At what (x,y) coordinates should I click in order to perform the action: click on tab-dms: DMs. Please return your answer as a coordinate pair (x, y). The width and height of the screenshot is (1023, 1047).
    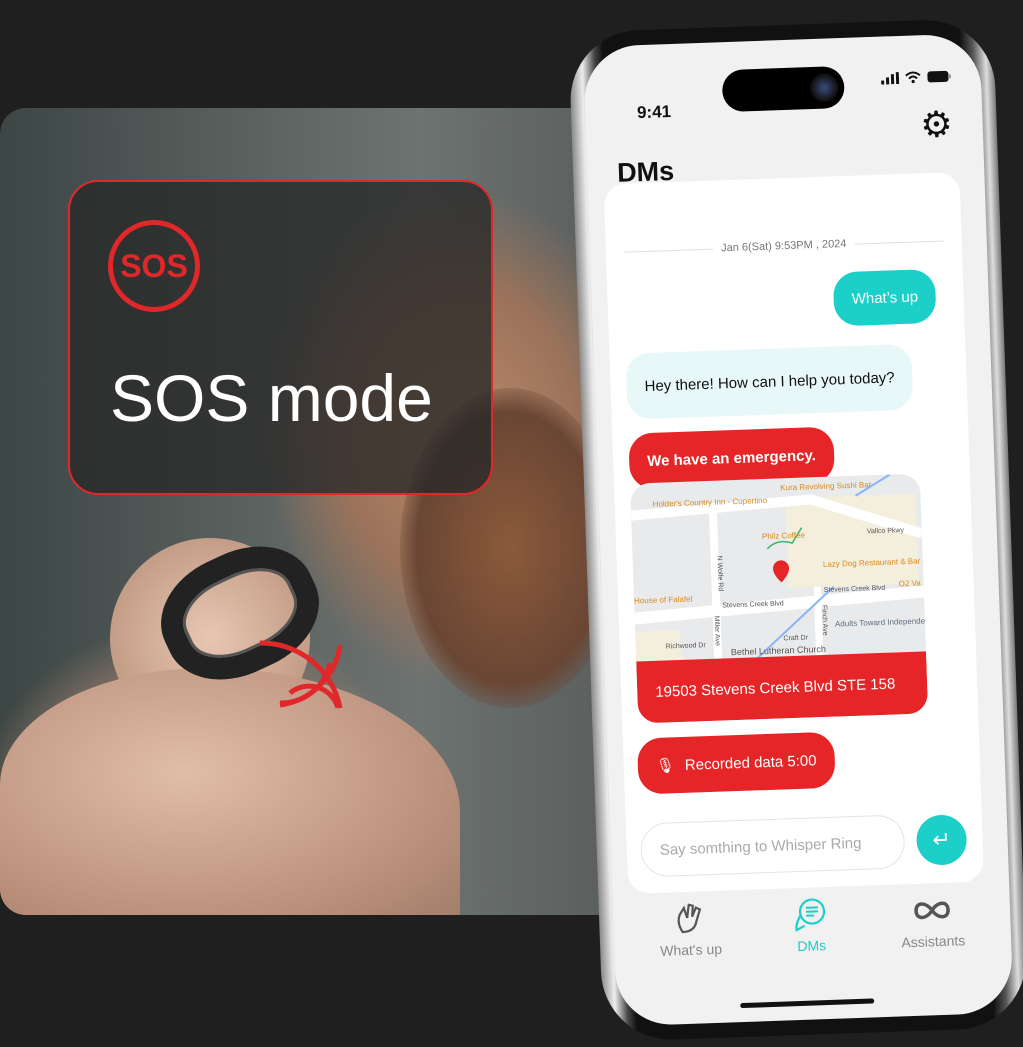
    Looking at the image, I should click on (811, 925).